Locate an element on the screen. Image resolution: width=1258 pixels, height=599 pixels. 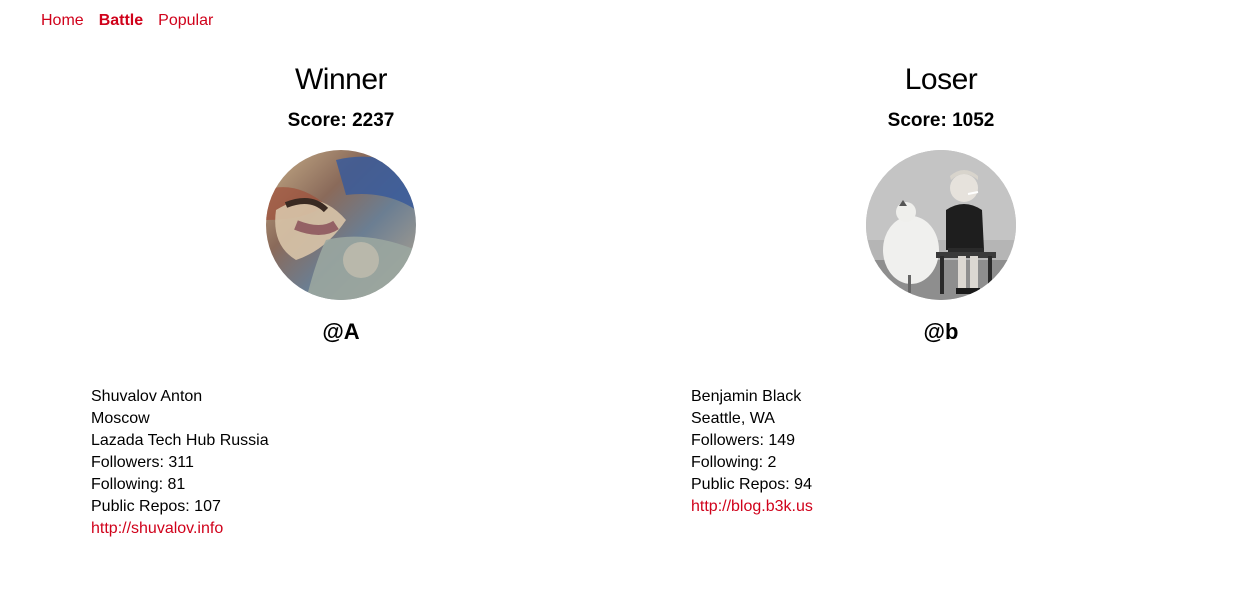
profile-public-repos: Public Repos: 107 is located at coordinates (156, 506).